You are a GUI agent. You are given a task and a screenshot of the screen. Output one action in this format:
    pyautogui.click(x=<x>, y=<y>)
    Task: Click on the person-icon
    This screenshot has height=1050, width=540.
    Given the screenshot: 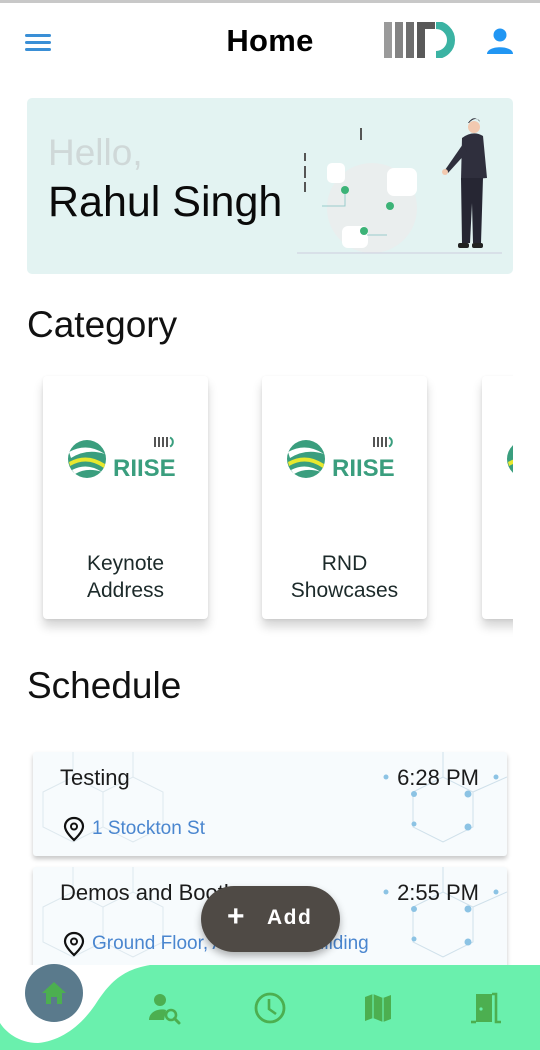 What is the action you would take?
    pyautogui.click(x=500, y=41)
    